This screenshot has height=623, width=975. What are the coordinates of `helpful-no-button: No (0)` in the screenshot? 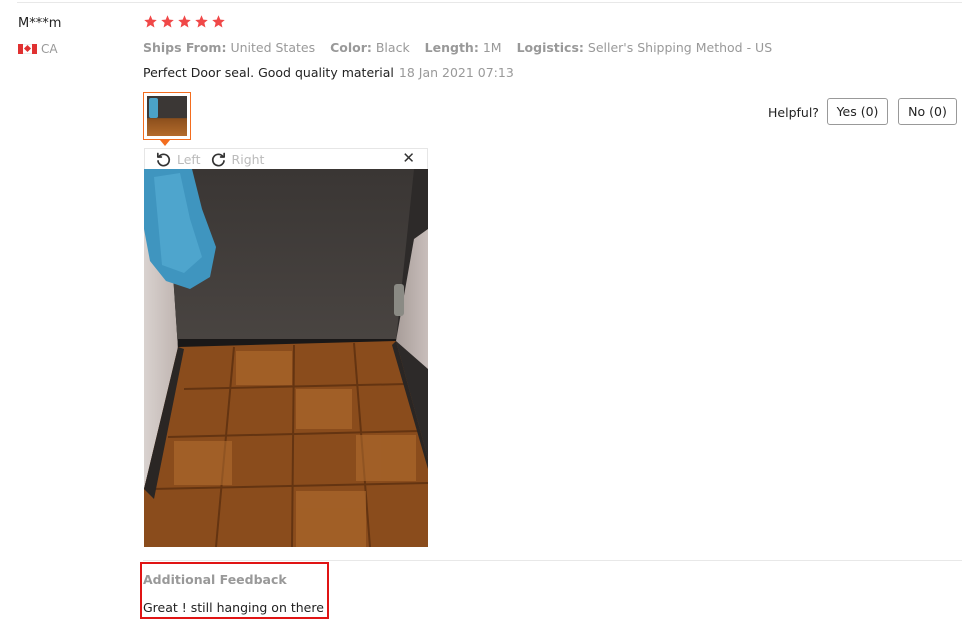 It's located at (927, 111).